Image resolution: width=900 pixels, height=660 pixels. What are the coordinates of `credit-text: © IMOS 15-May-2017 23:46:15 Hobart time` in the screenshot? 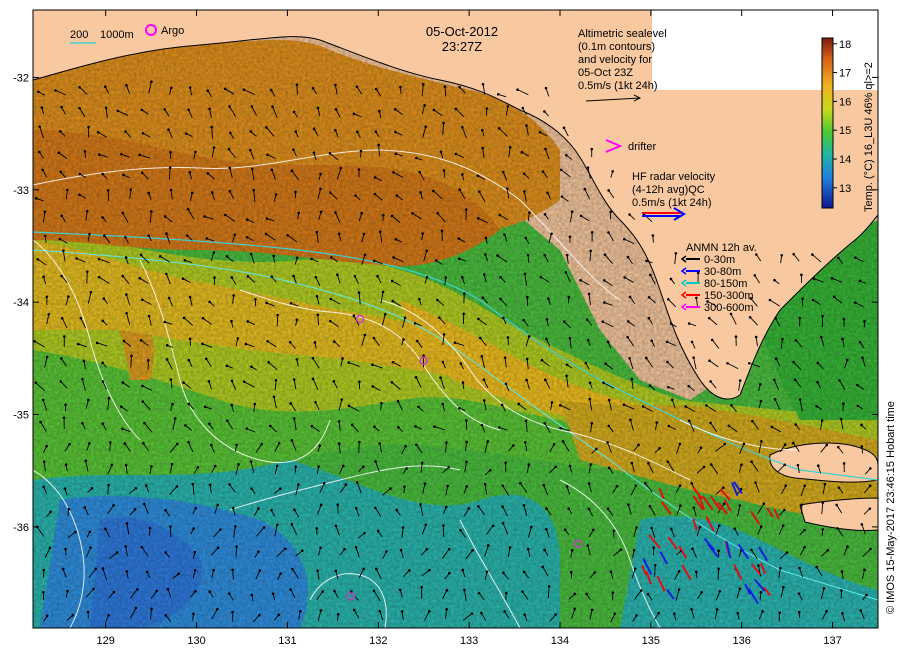 It's located at (891, 507).